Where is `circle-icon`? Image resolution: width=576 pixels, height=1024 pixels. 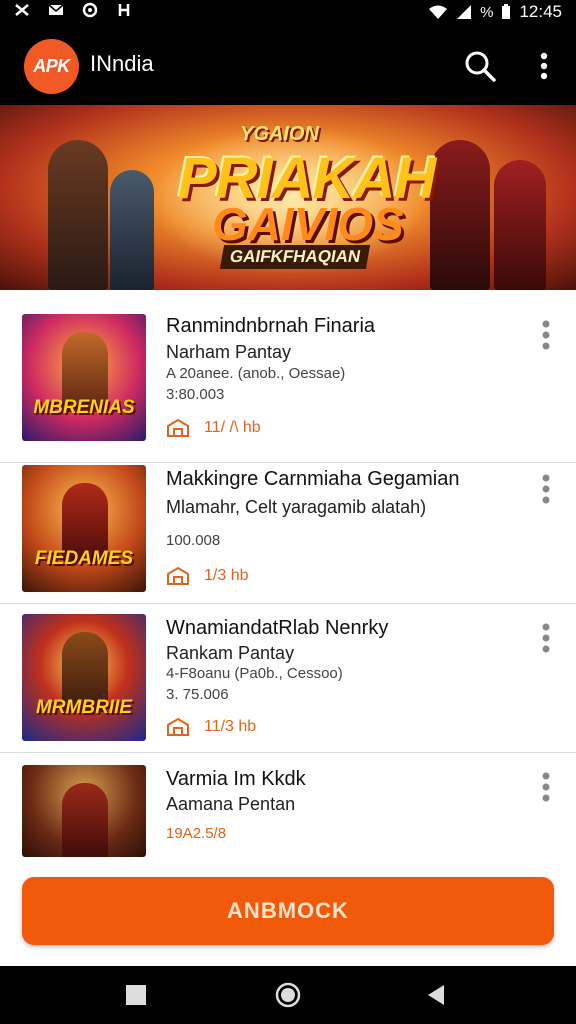
circle-icon is located at coordinates (288, 995).